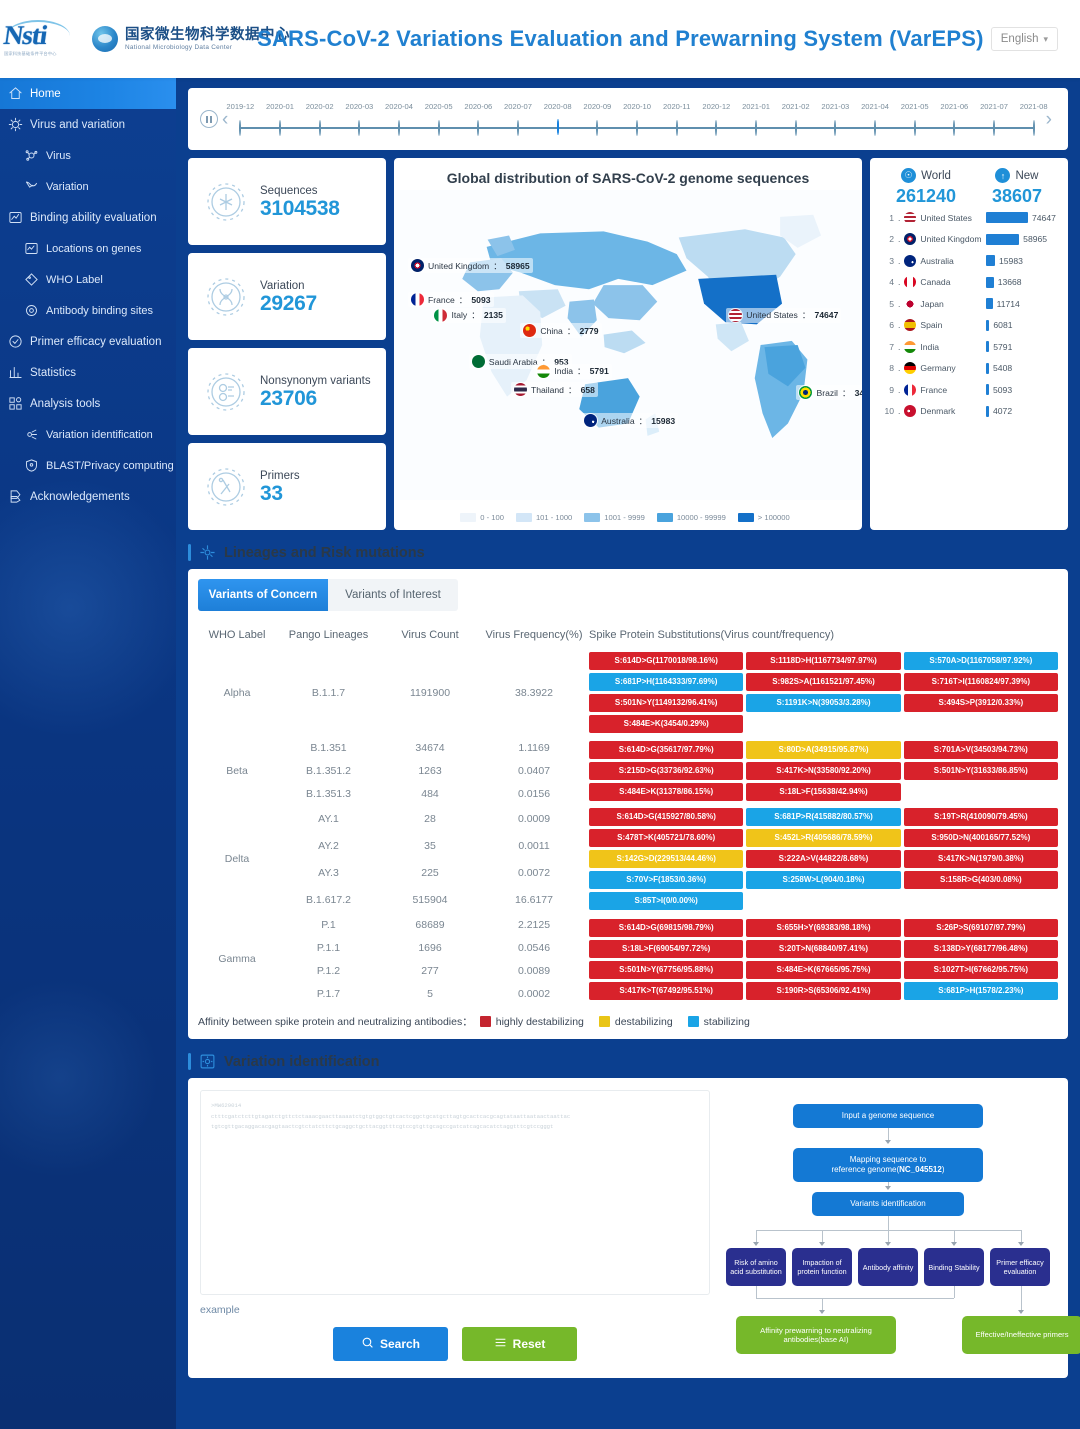 The width and height of the screenshot is (1080, 1429). Describe the element at coordinates (470, 266) in the screenshot. I see `map-marker-united-kingdom: United Kingdom： 58965` at that location.